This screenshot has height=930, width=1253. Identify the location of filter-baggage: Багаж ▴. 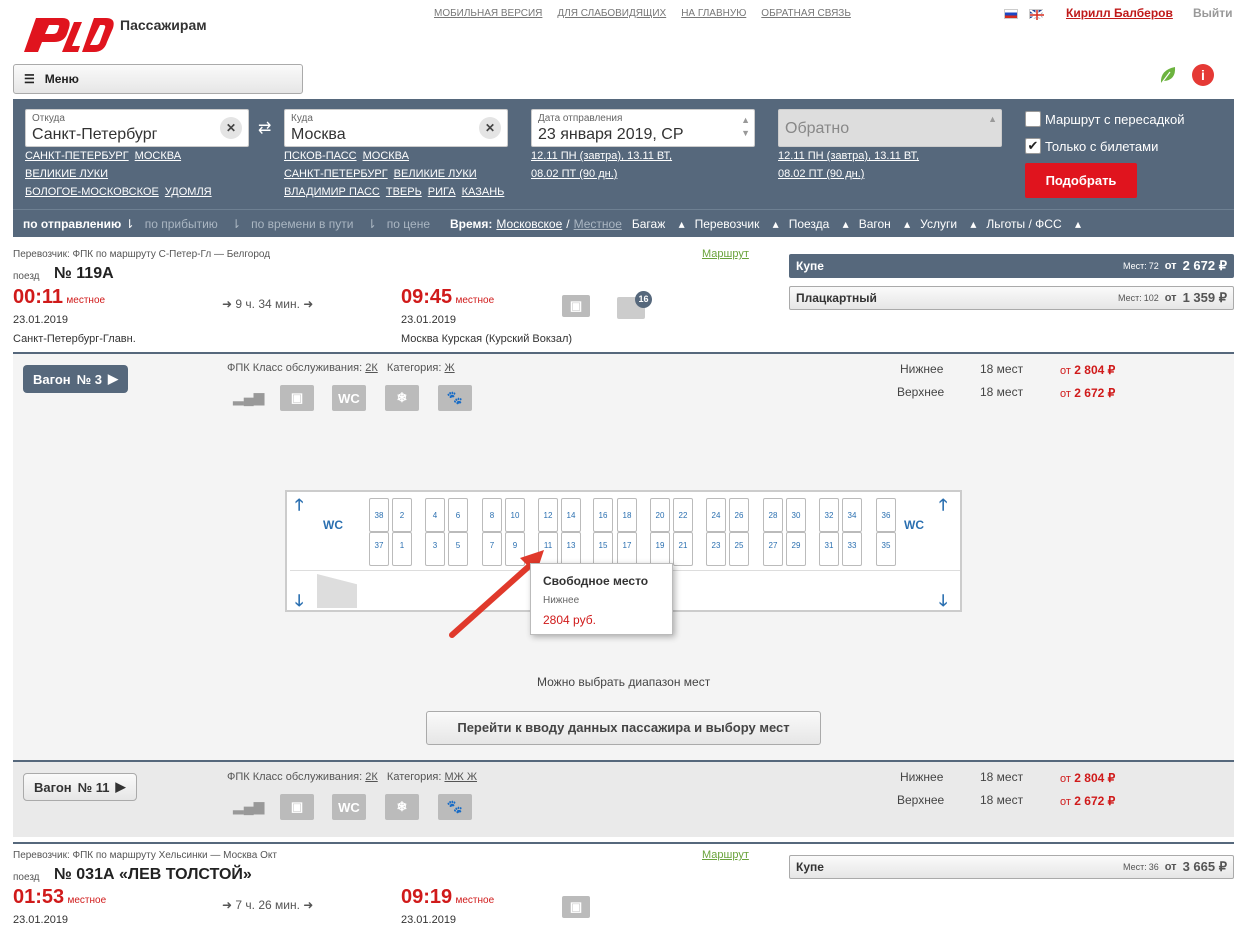
(658, 224).